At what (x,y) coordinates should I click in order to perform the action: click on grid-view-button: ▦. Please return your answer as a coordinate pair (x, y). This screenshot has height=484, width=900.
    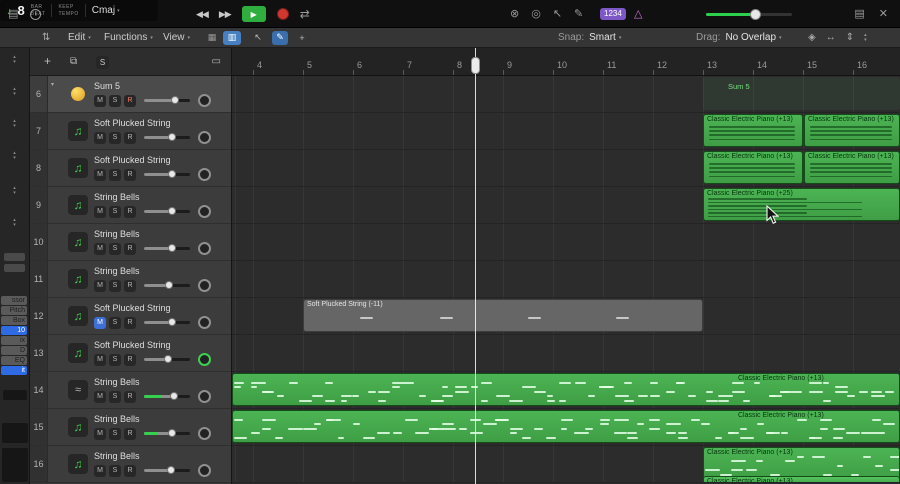
    Looking at the image, I should click on (212, 38).